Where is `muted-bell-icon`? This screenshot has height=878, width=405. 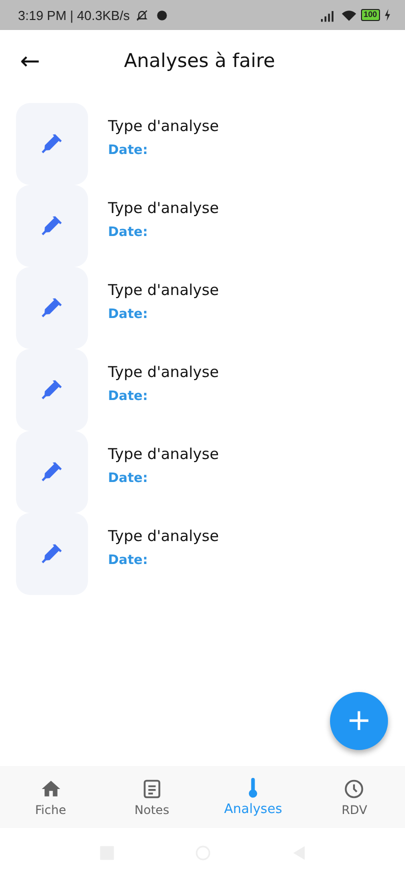
muted-bell-icon is located at coordinates (142, 15).